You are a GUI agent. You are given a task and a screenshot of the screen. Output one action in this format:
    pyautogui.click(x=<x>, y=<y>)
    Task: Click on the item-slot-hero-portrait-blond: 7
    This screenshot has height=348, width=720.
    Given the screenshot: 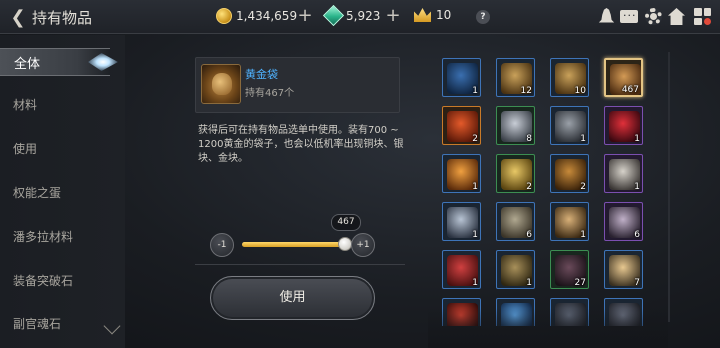 What is the action you would take?
    pyautogui.click(x=623, y=269)
    